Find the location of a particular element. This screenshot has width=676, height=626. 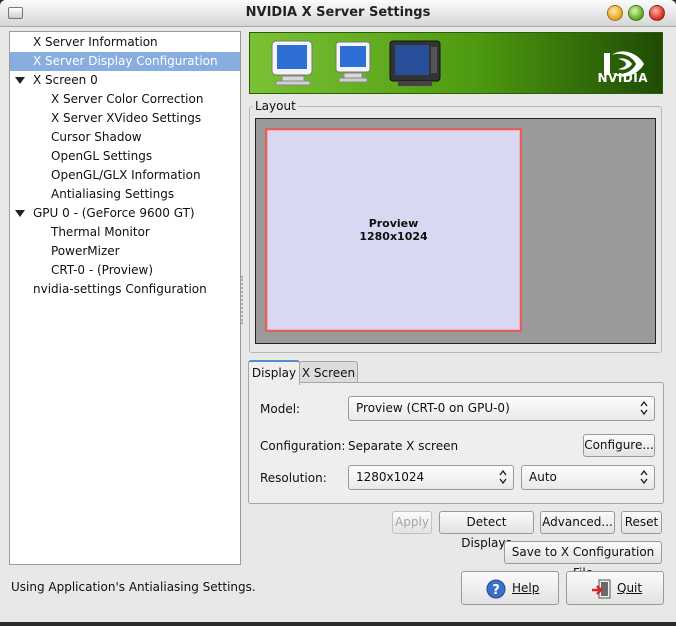

sidebar-item-x-server-display-configuration: X Server Display Configuration is located at coordinates (125, 61).